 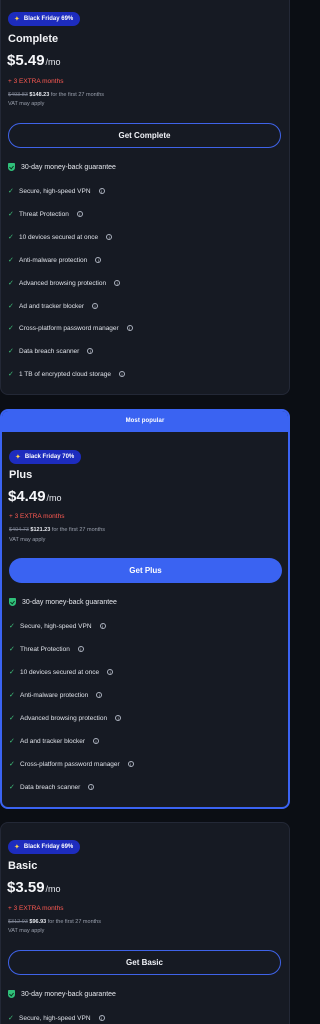 I want to click on old-price: $404.73, so click(x=19, y=530).